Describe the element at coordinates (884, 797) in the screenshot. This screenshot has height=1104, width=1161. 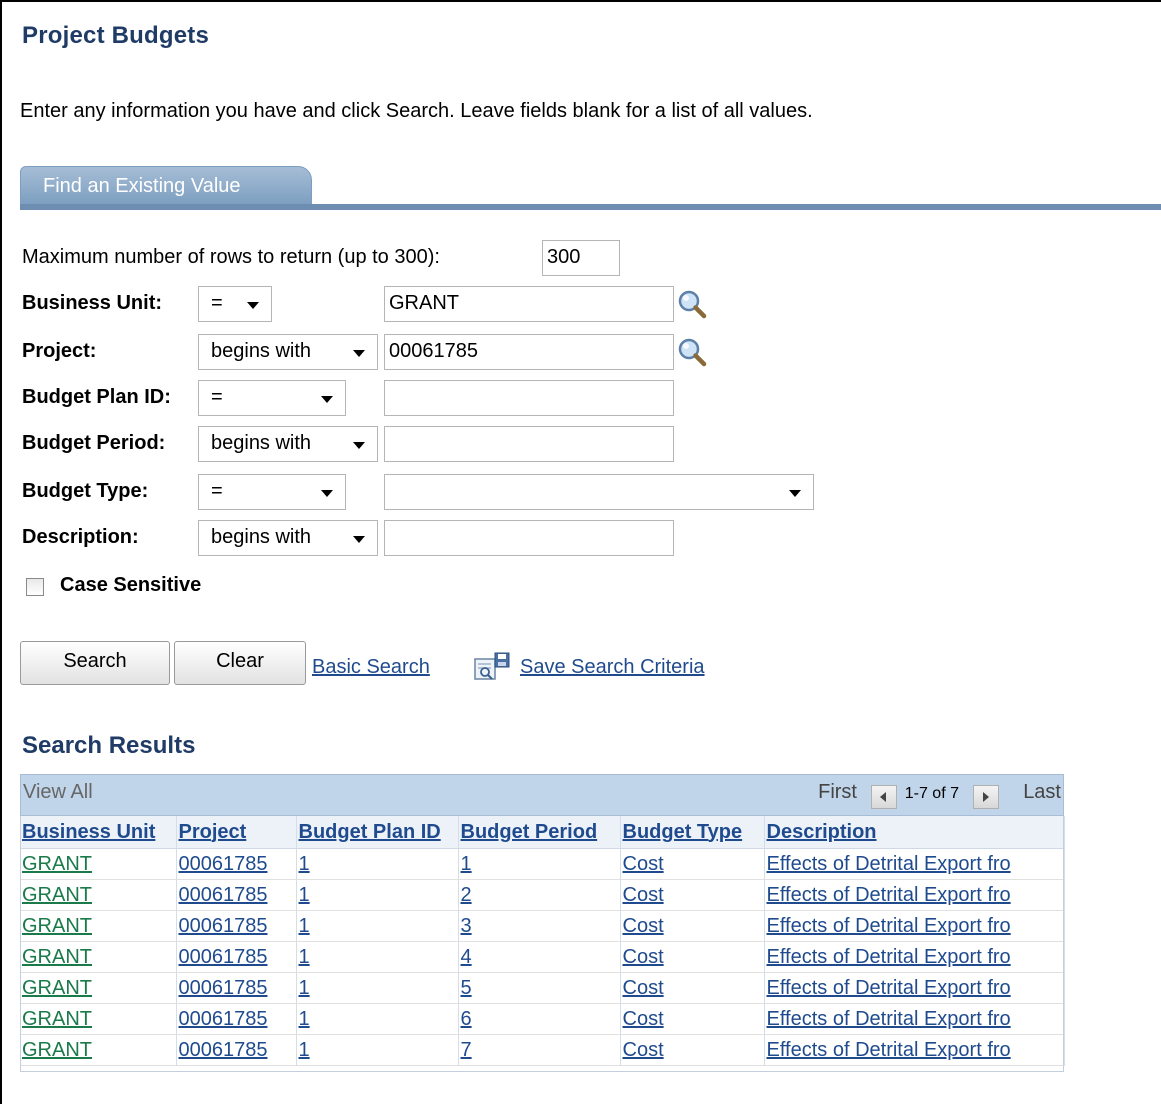
I see `previous-page-button` at that location.